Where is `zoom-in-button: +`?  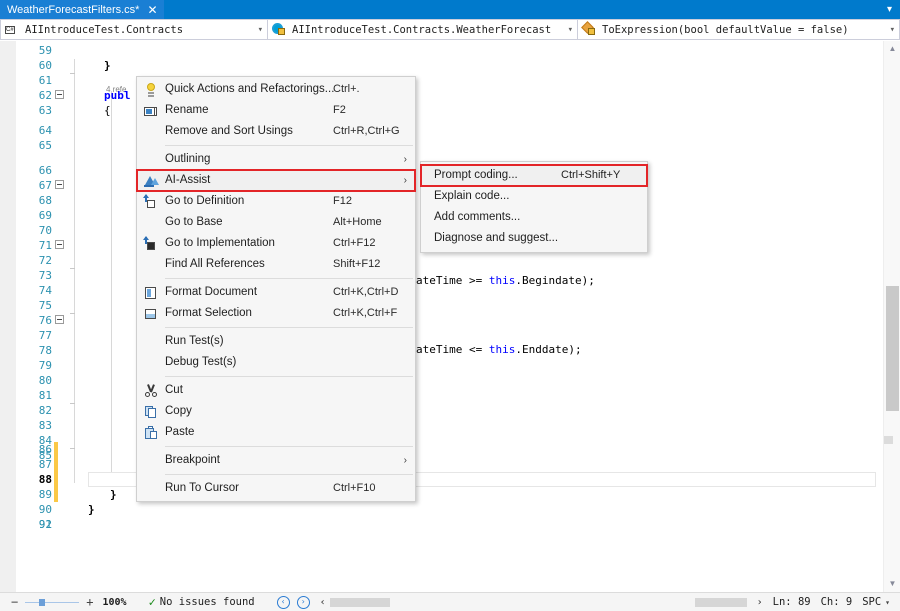
zoom-in-button: + is located at coordinates (89, 602).